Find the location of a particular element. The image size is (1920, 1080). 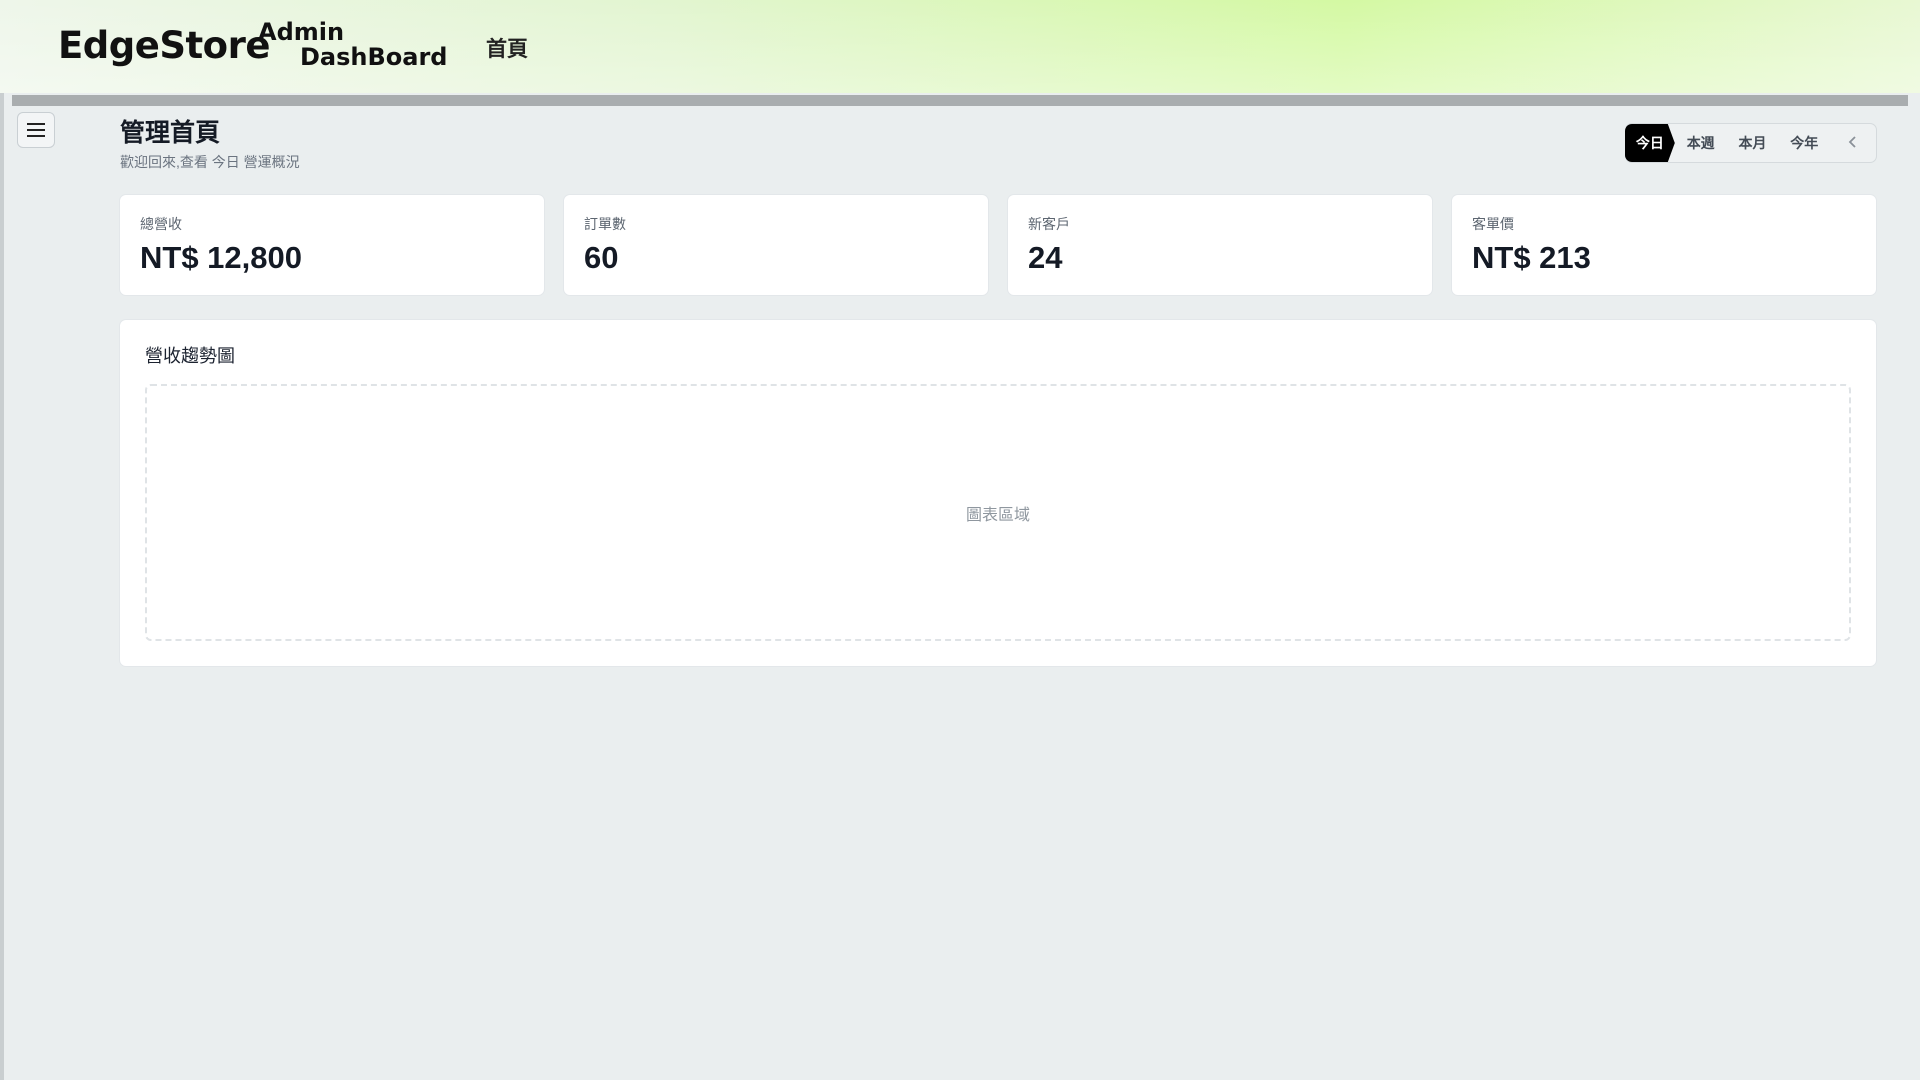

stat-value: 24 is located at coordinates (1045, 257).